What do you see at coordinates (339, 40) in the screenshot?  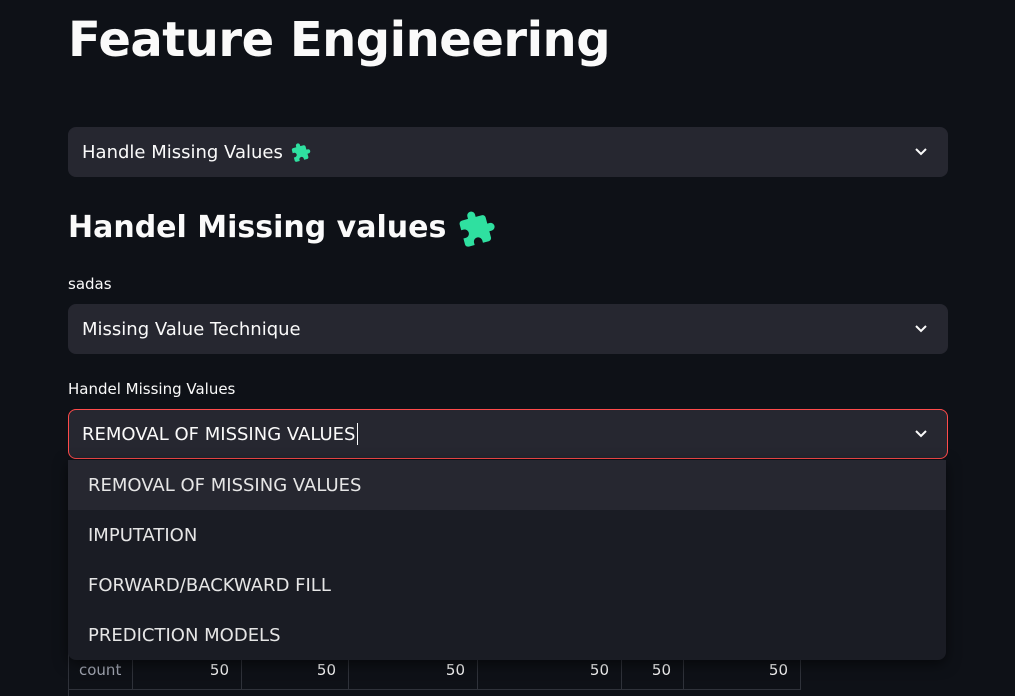 I see `page-title: Feature Engineering` at bounding box center [339, 40].